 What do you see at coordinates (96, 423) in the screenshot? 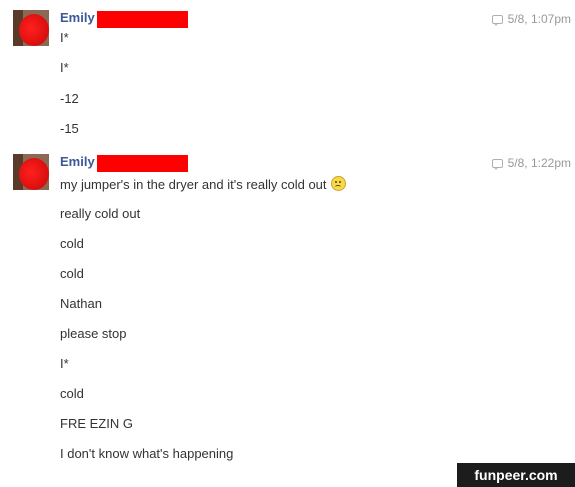
I see `message-line: FRE EZIN G` at bounding box center [96, 423].